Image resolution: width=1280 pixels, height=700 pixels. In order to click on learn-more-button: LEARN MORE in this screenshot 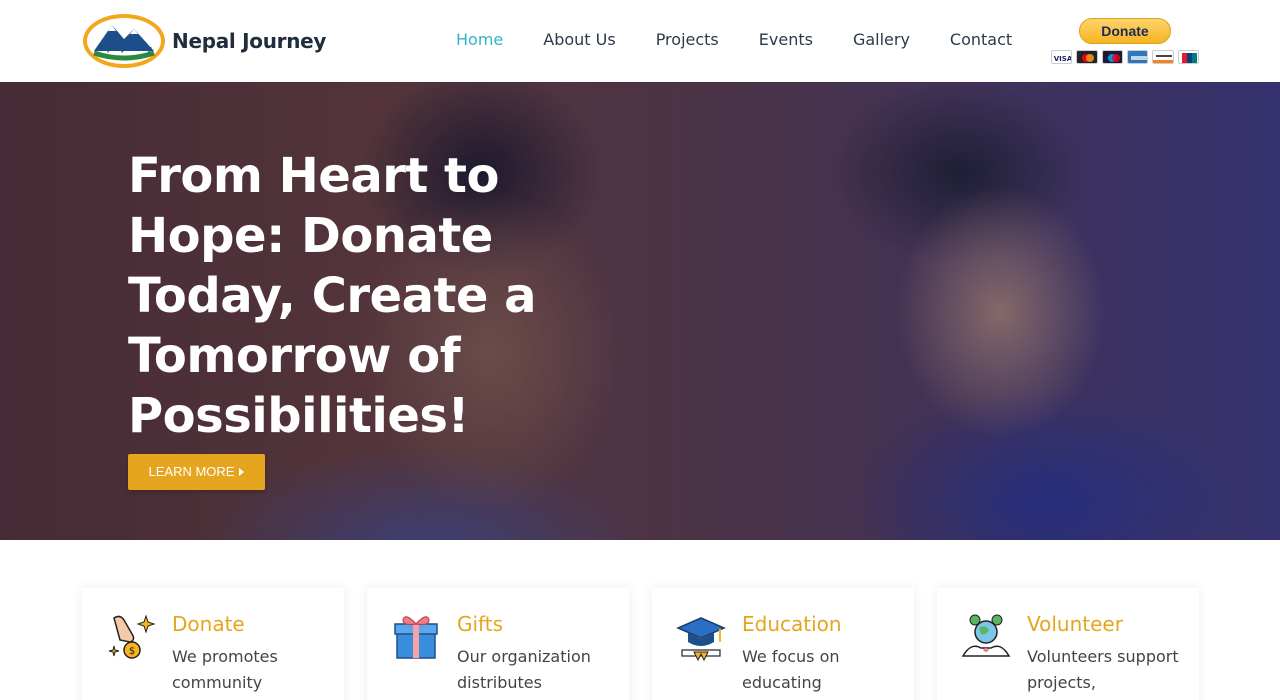, I will do `click(196, 472)`.